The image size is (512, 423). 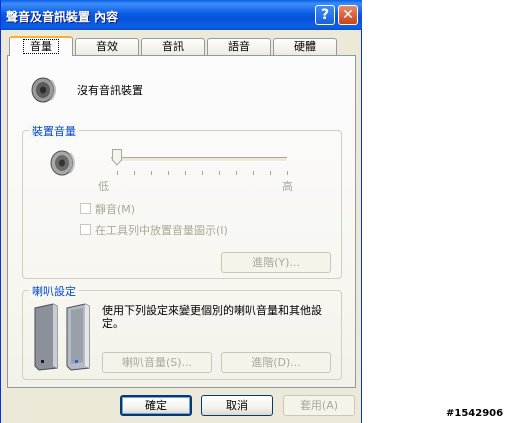 I want to click on taskbar-icon-checkbox, so click(x=85, y=229).